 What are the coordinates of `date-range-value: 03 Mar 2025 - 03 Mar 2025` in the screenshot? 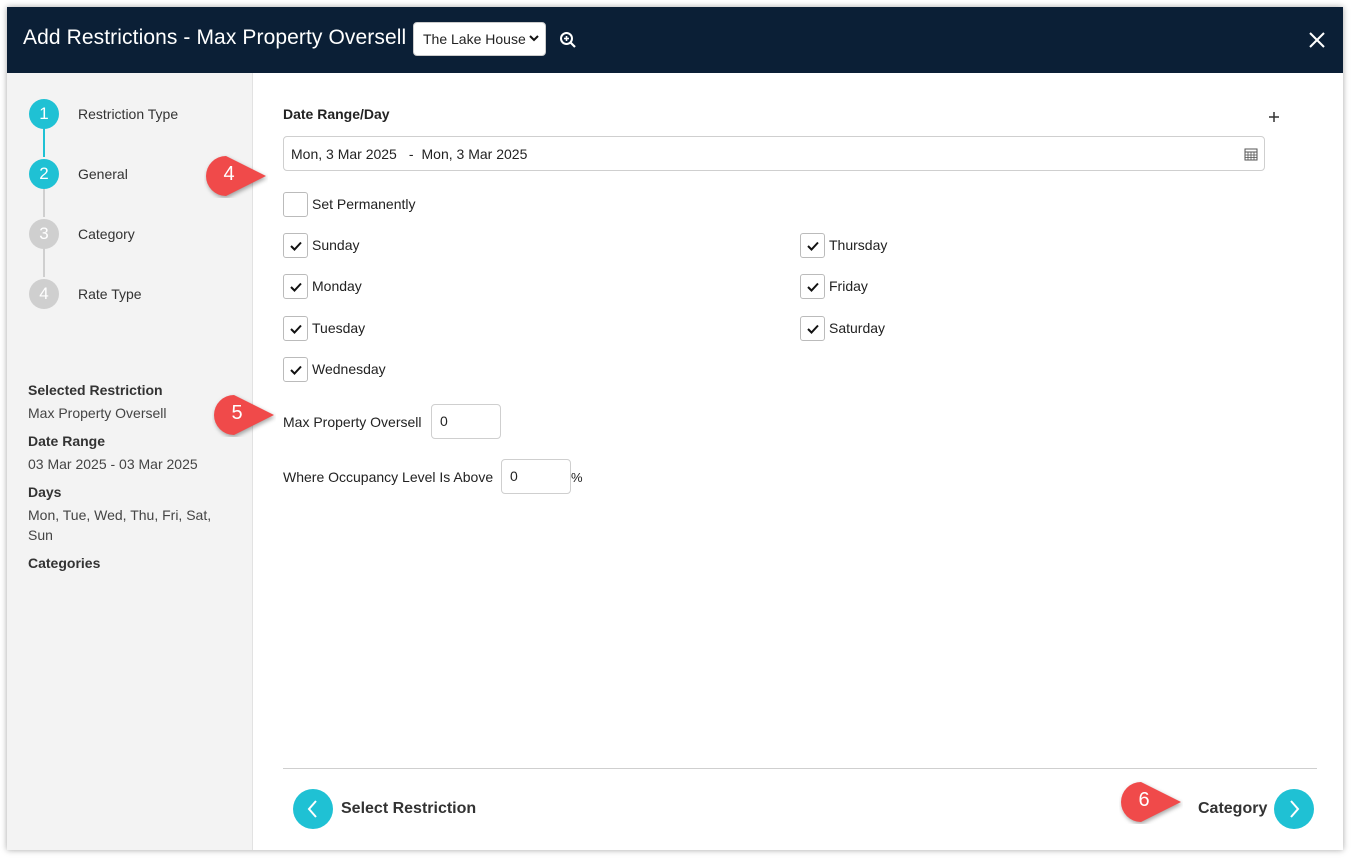 It's located at (113, 464).